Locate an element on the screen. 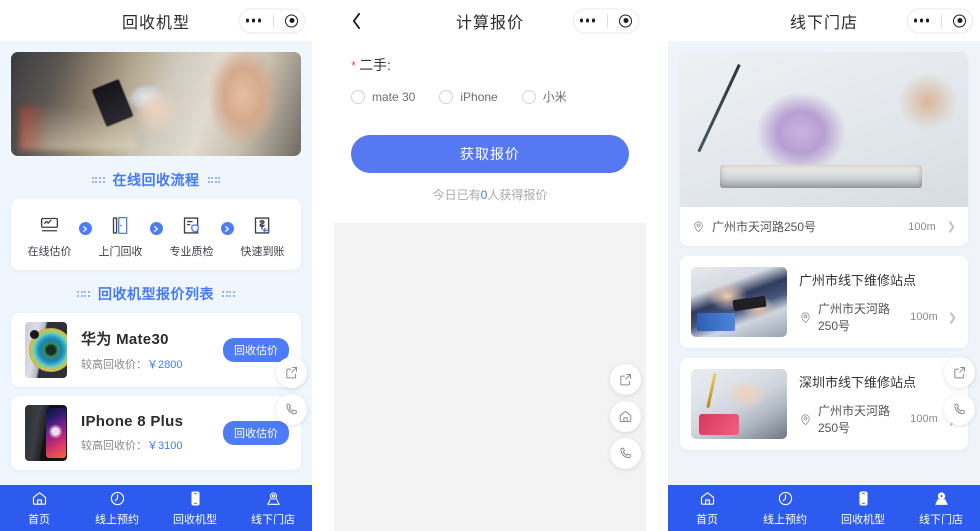 Image resolution: width=980 pixels, height=531 pixels. radio-option-iphone: iPhone is located at coordinates (468, 96).